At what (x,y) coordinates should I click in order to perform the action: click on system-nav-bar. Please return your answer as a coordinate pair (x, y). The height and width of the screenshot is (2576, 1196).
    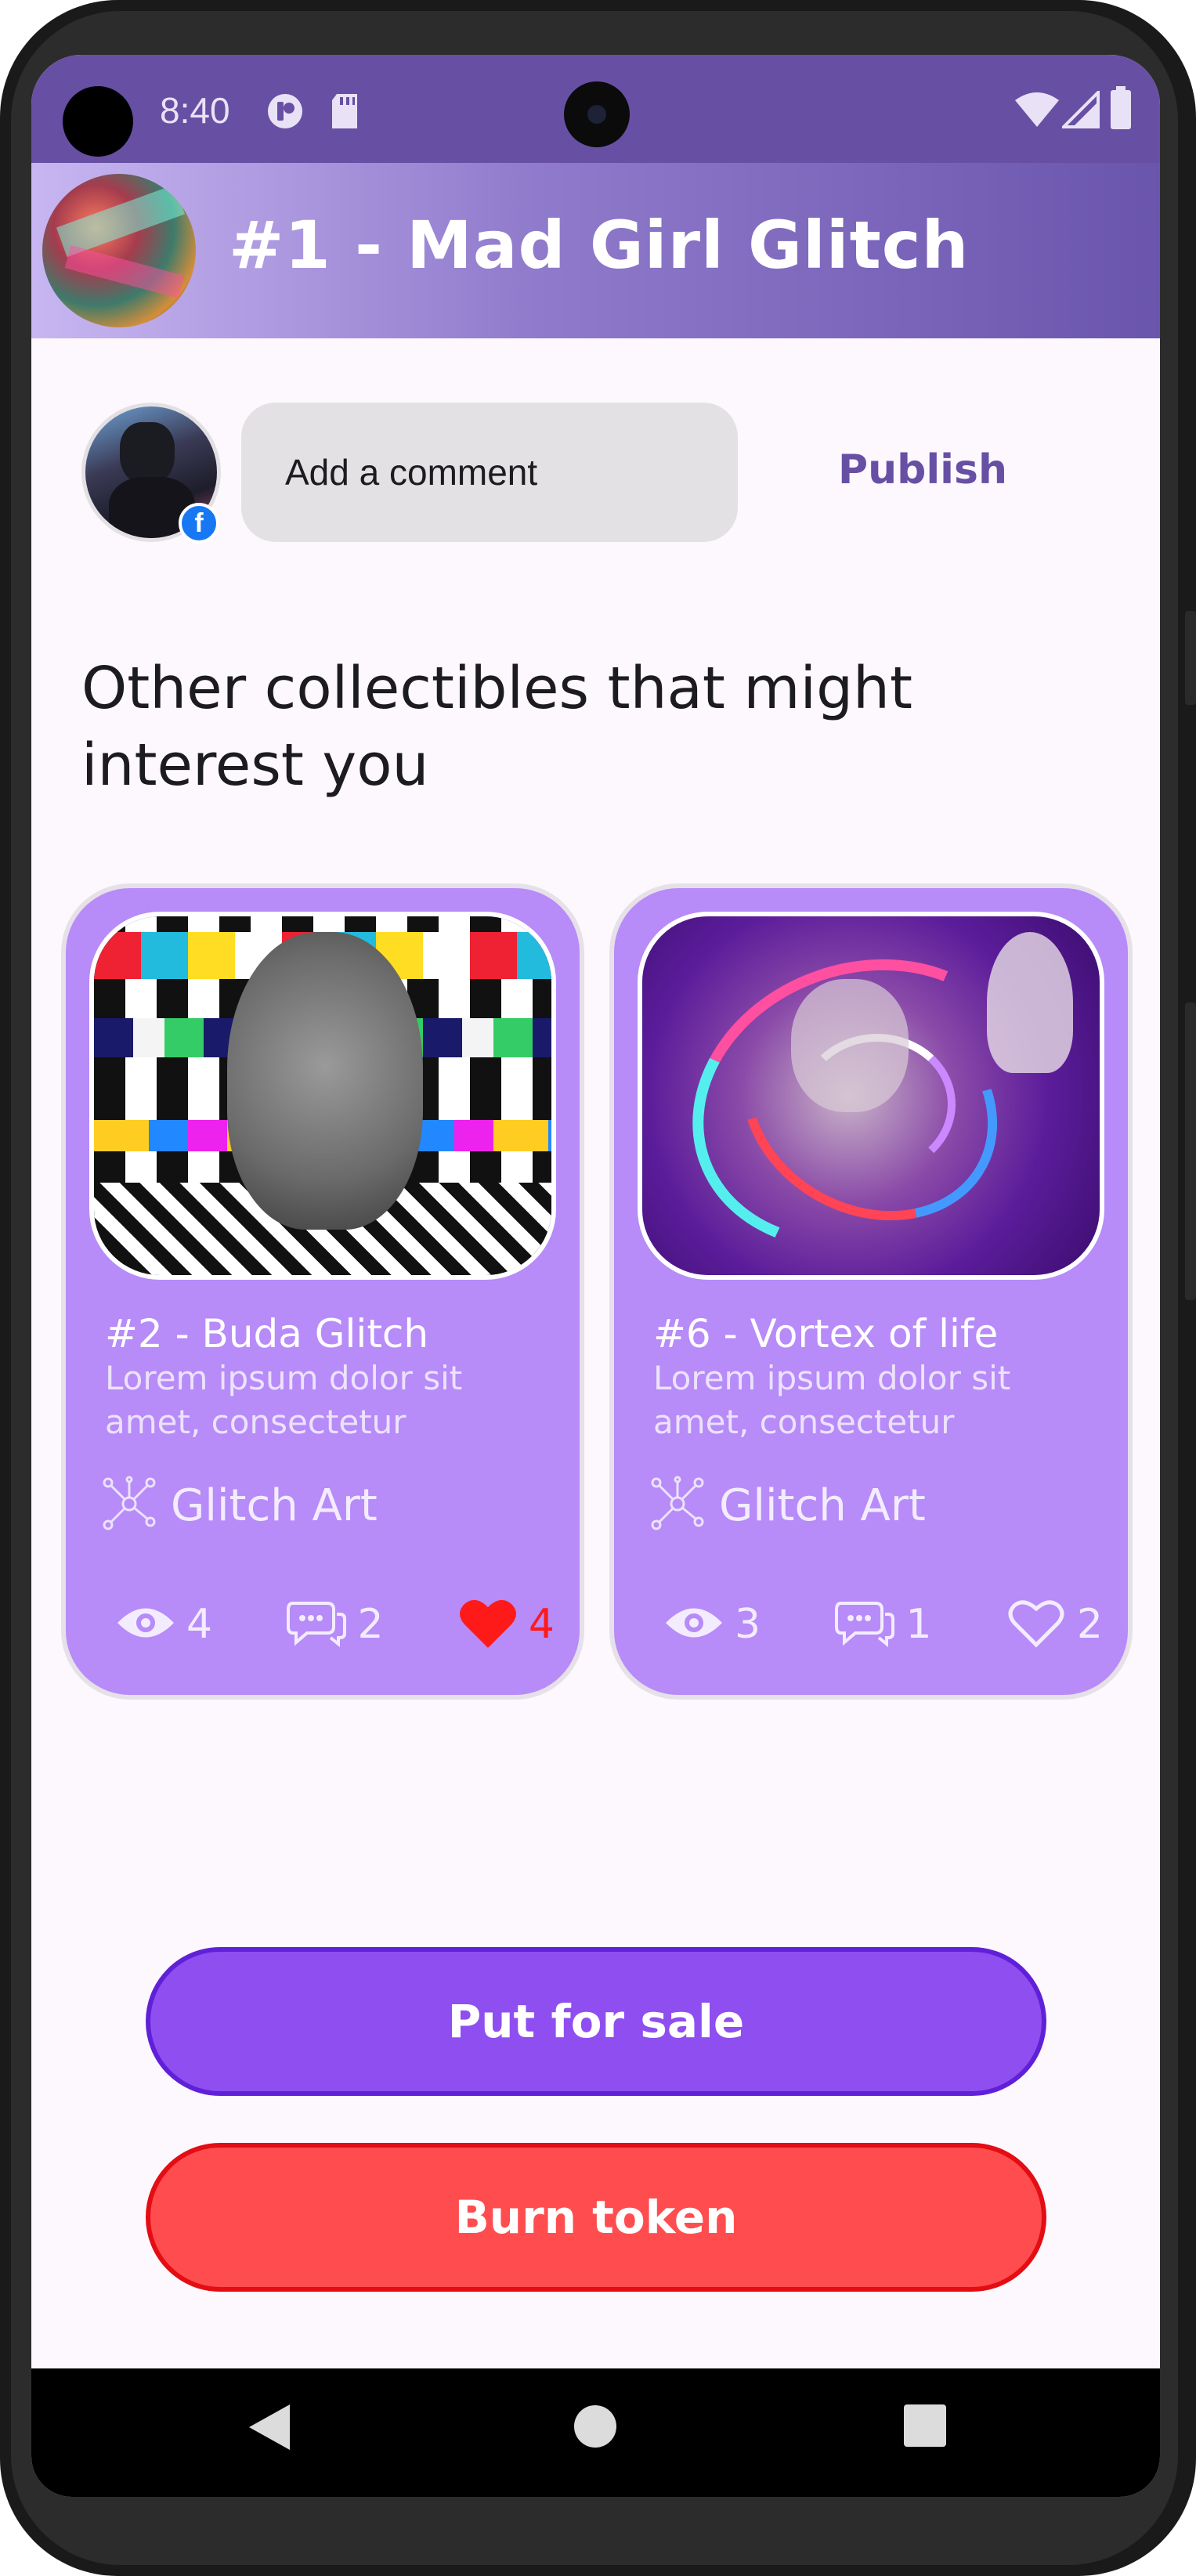
    Looking at the image, I should click on (595, 2432).